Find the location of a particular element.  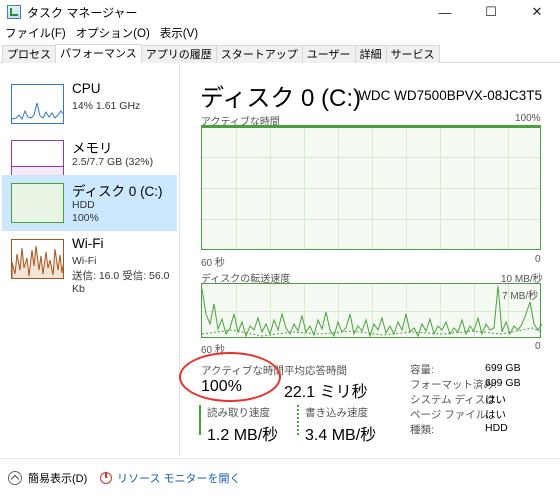

tab-app-history: アプリの履歴 is located at coordinates (178, 54).